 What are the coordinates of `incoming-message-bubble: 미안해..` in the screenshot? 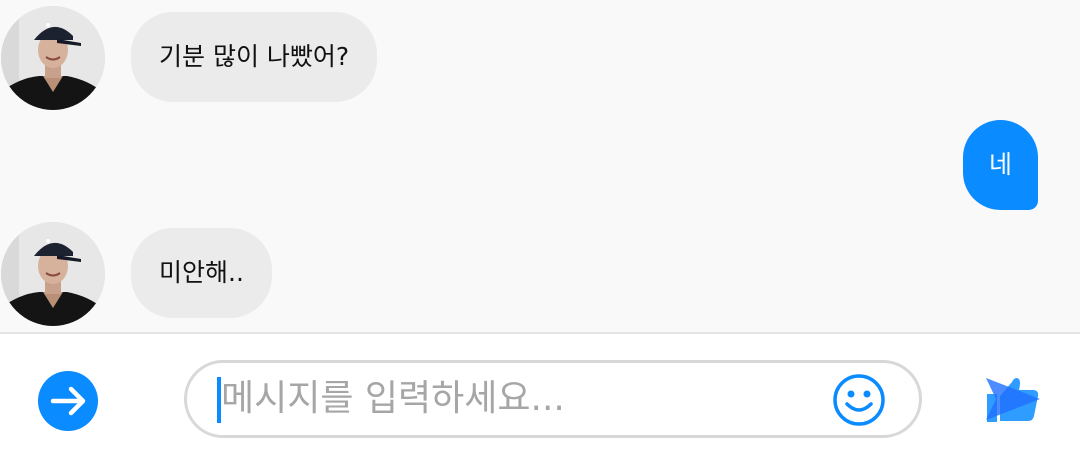 It's located at (201, 273).